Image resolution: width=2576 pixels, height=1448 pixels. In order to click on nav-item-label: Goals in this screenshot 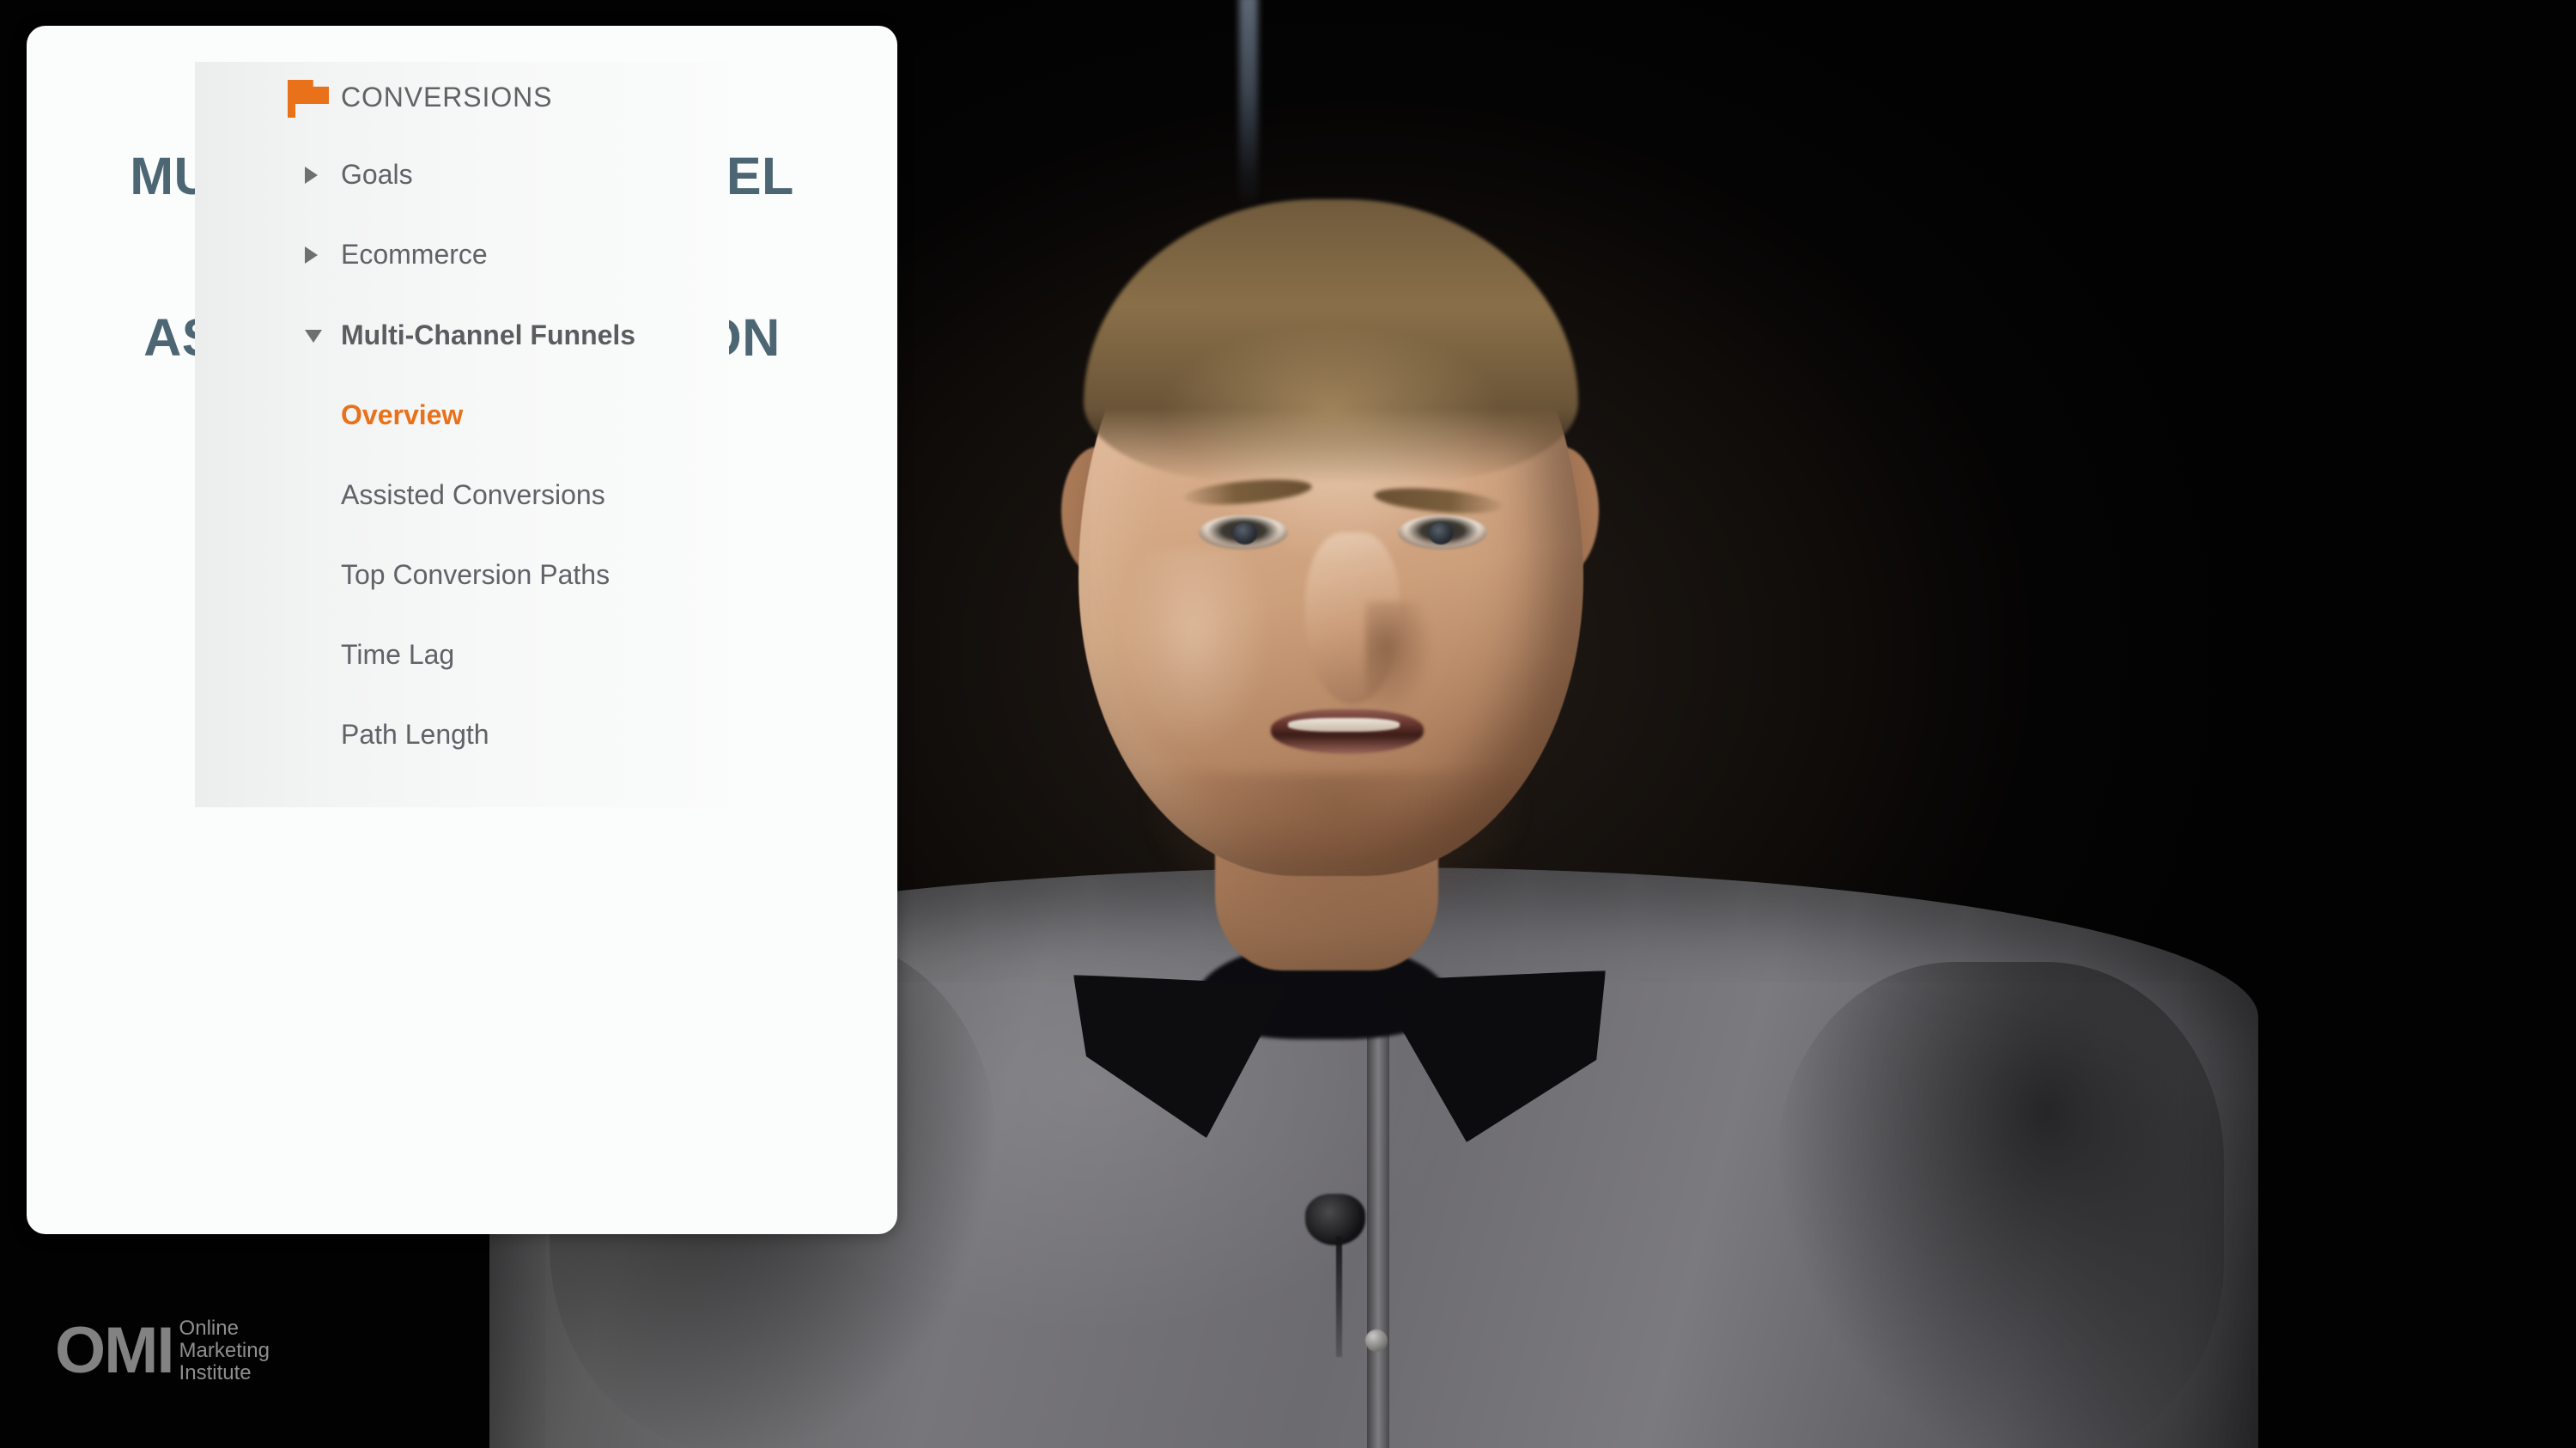, I will do `click(377, 174)`.